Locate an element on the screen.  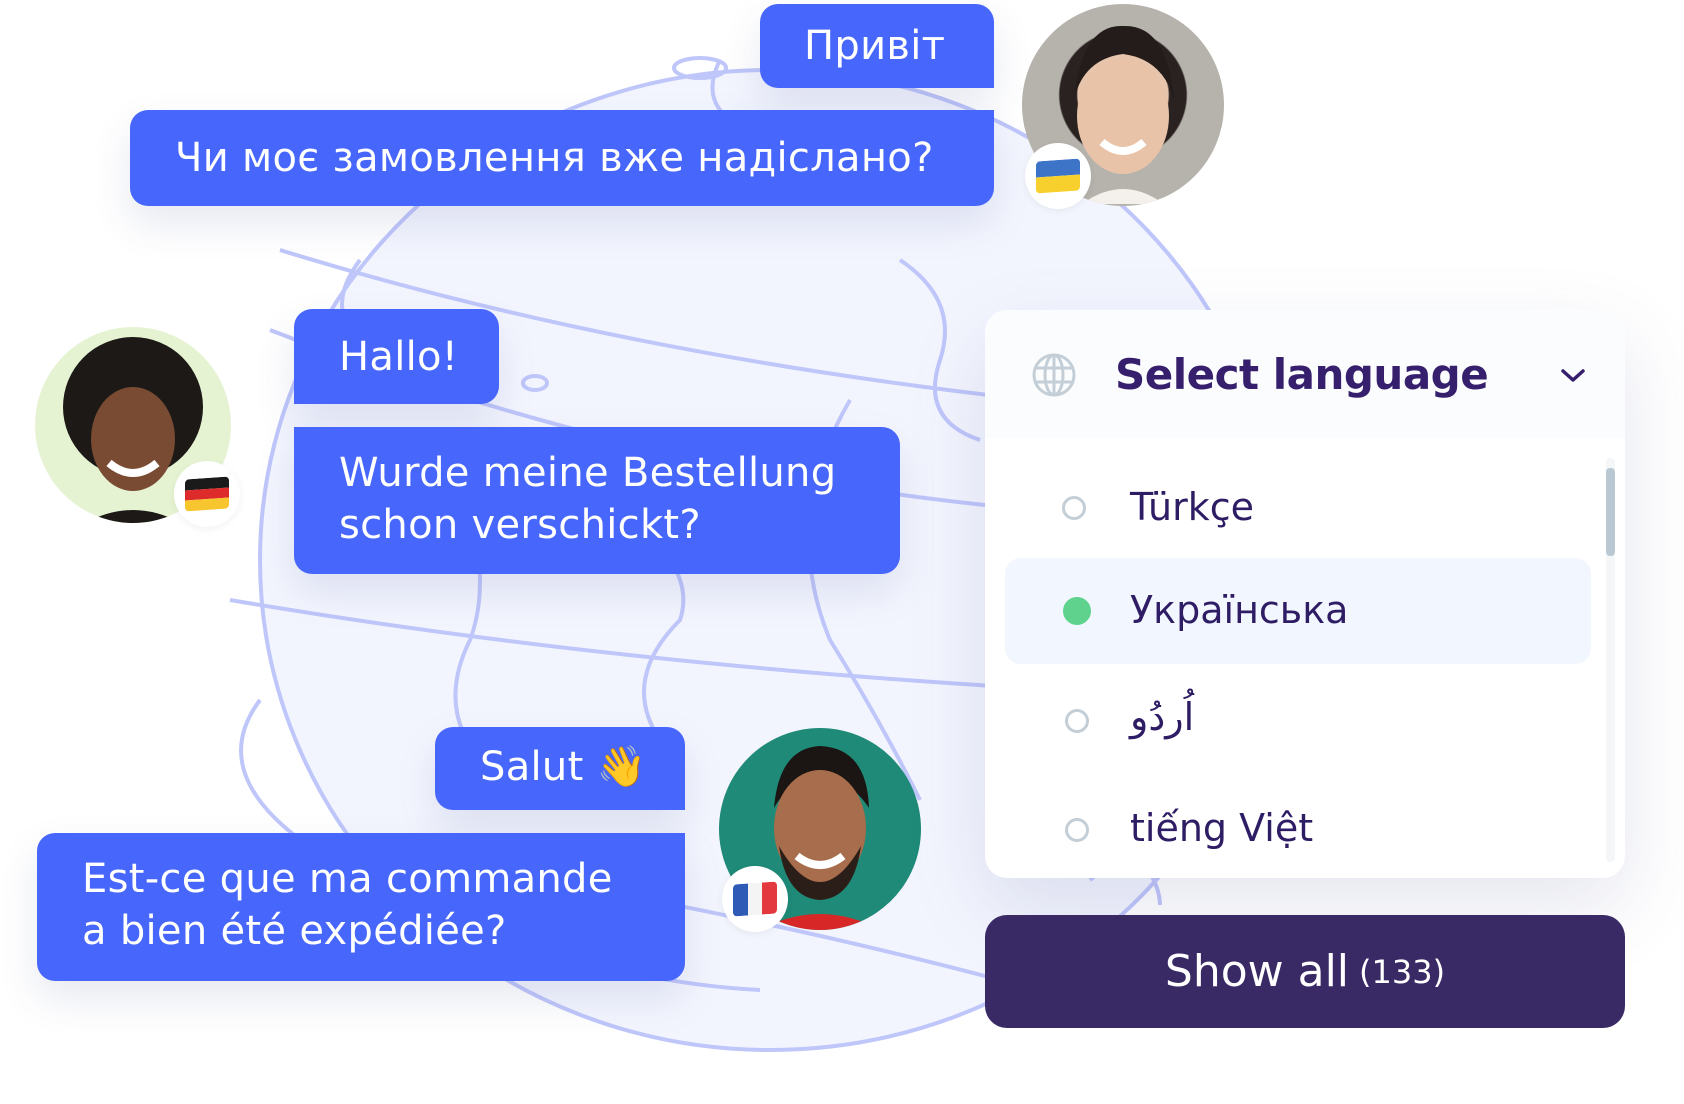
language-option-label: Türkçe is located at coordinates (1192, 507).